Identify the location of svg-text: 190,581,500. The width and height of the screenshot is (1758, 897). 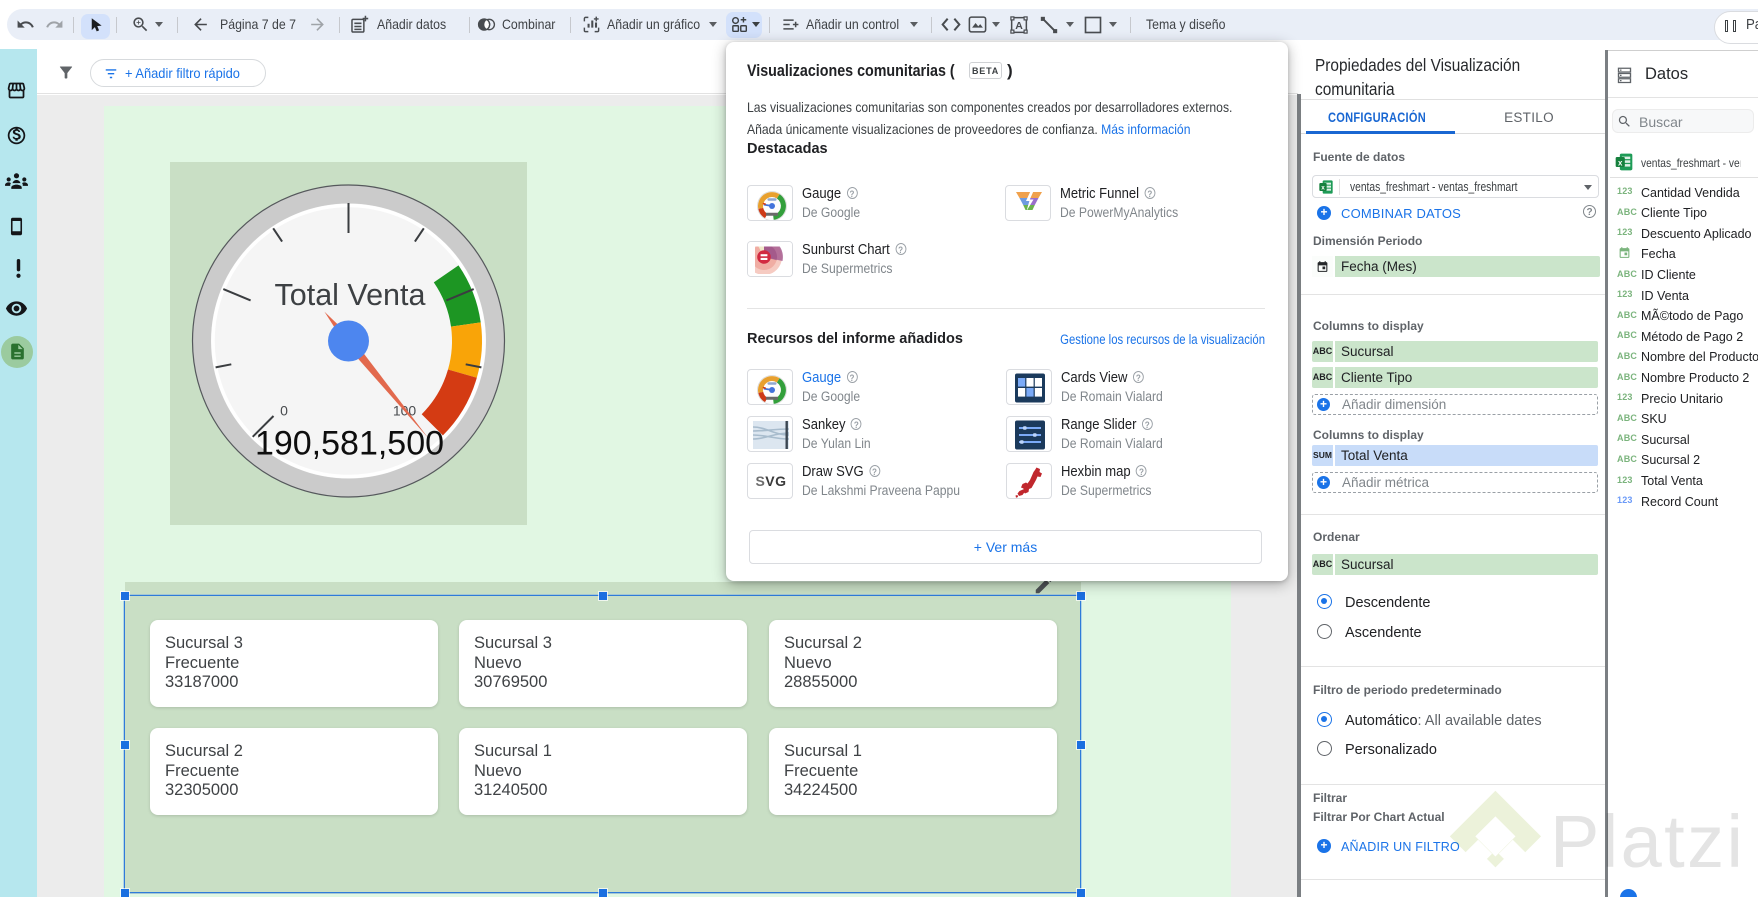
(349, 444).